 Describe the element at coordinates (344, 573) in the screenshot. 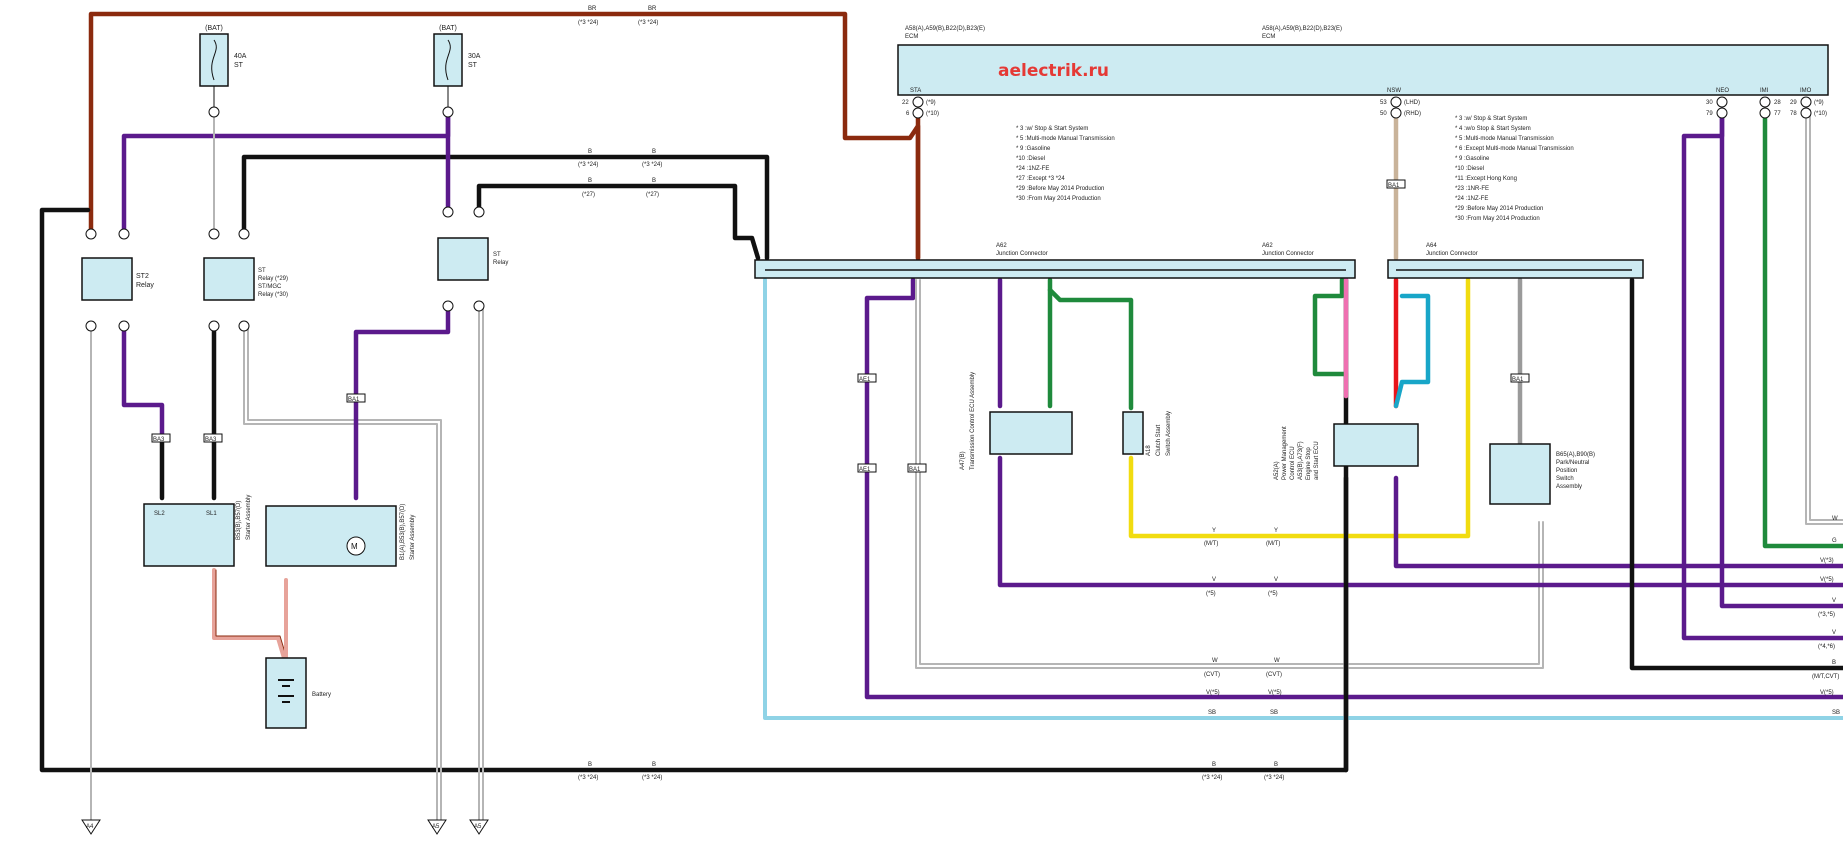

I see `wire-st-relay-w2` at that location.